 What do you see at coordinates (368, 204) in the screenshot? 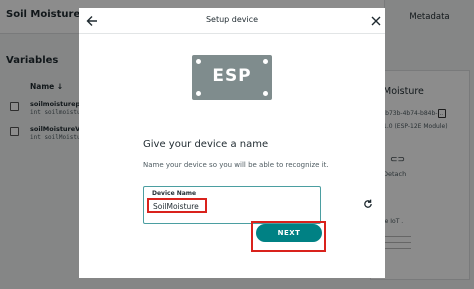
I see `refresh-icon` at bounding box center [368, 204].